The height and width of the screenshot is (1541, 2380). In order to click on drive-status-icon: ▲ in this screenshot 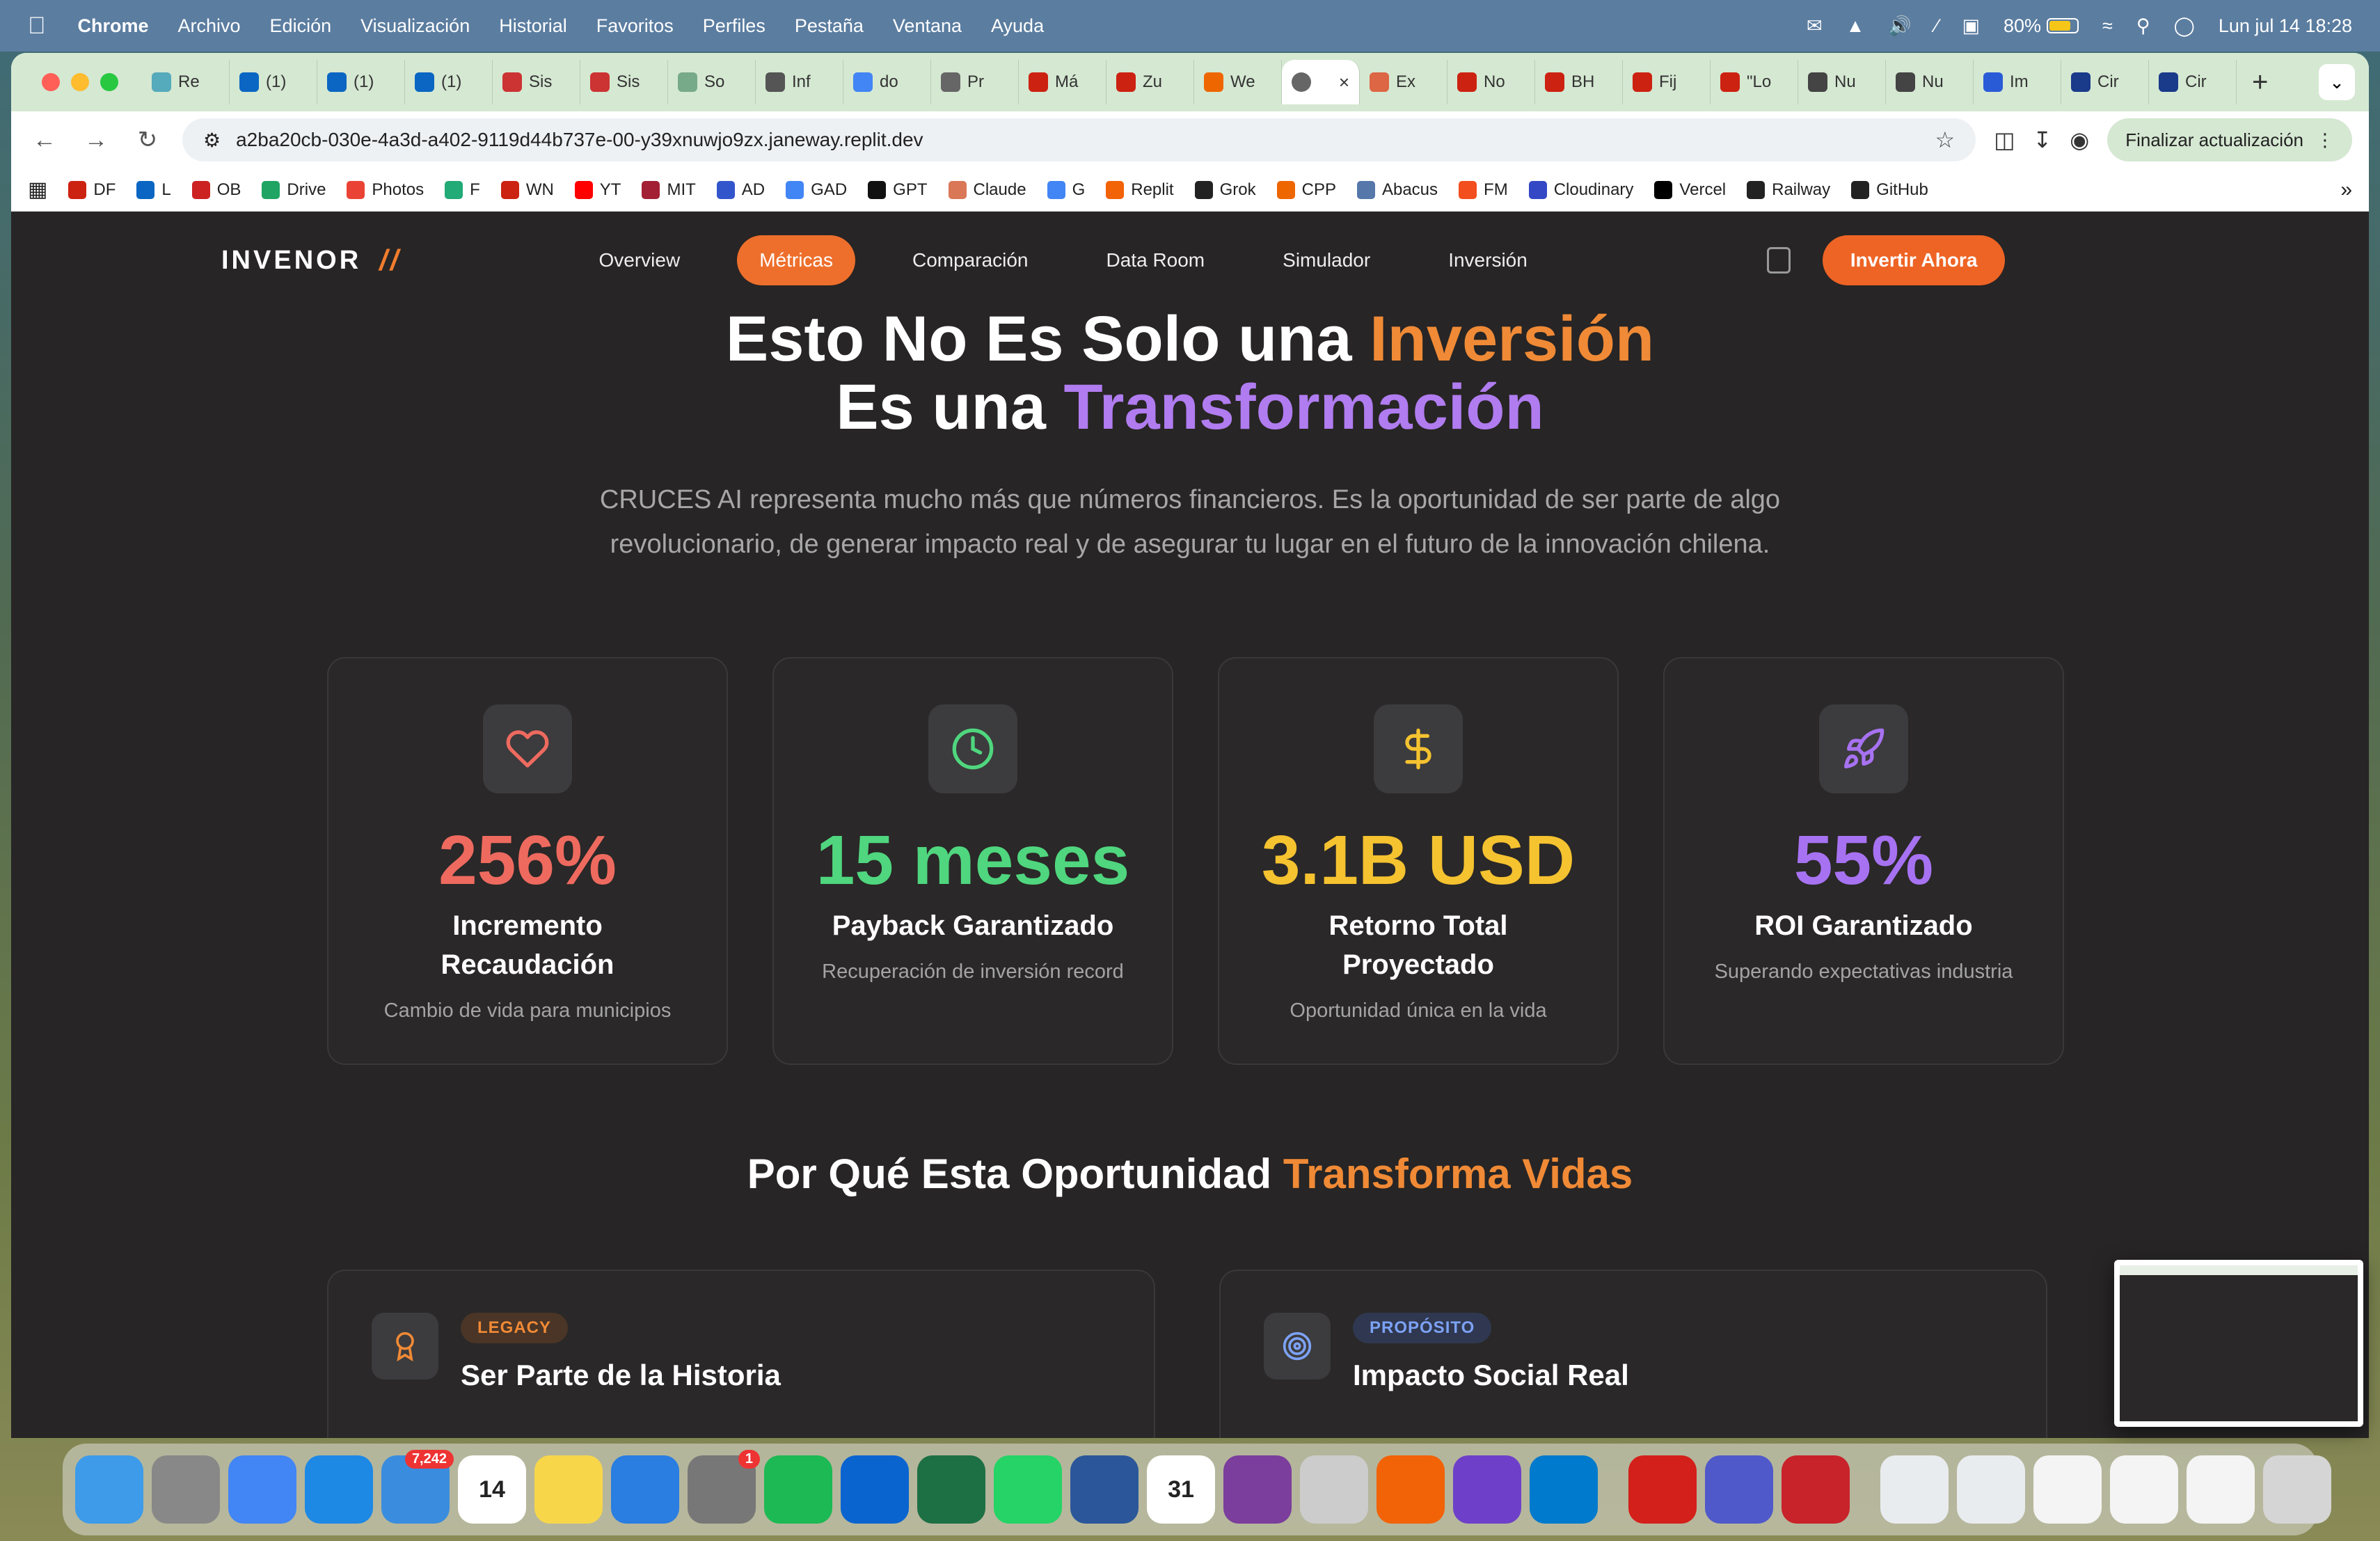, I will do `click(1856, 26)`.